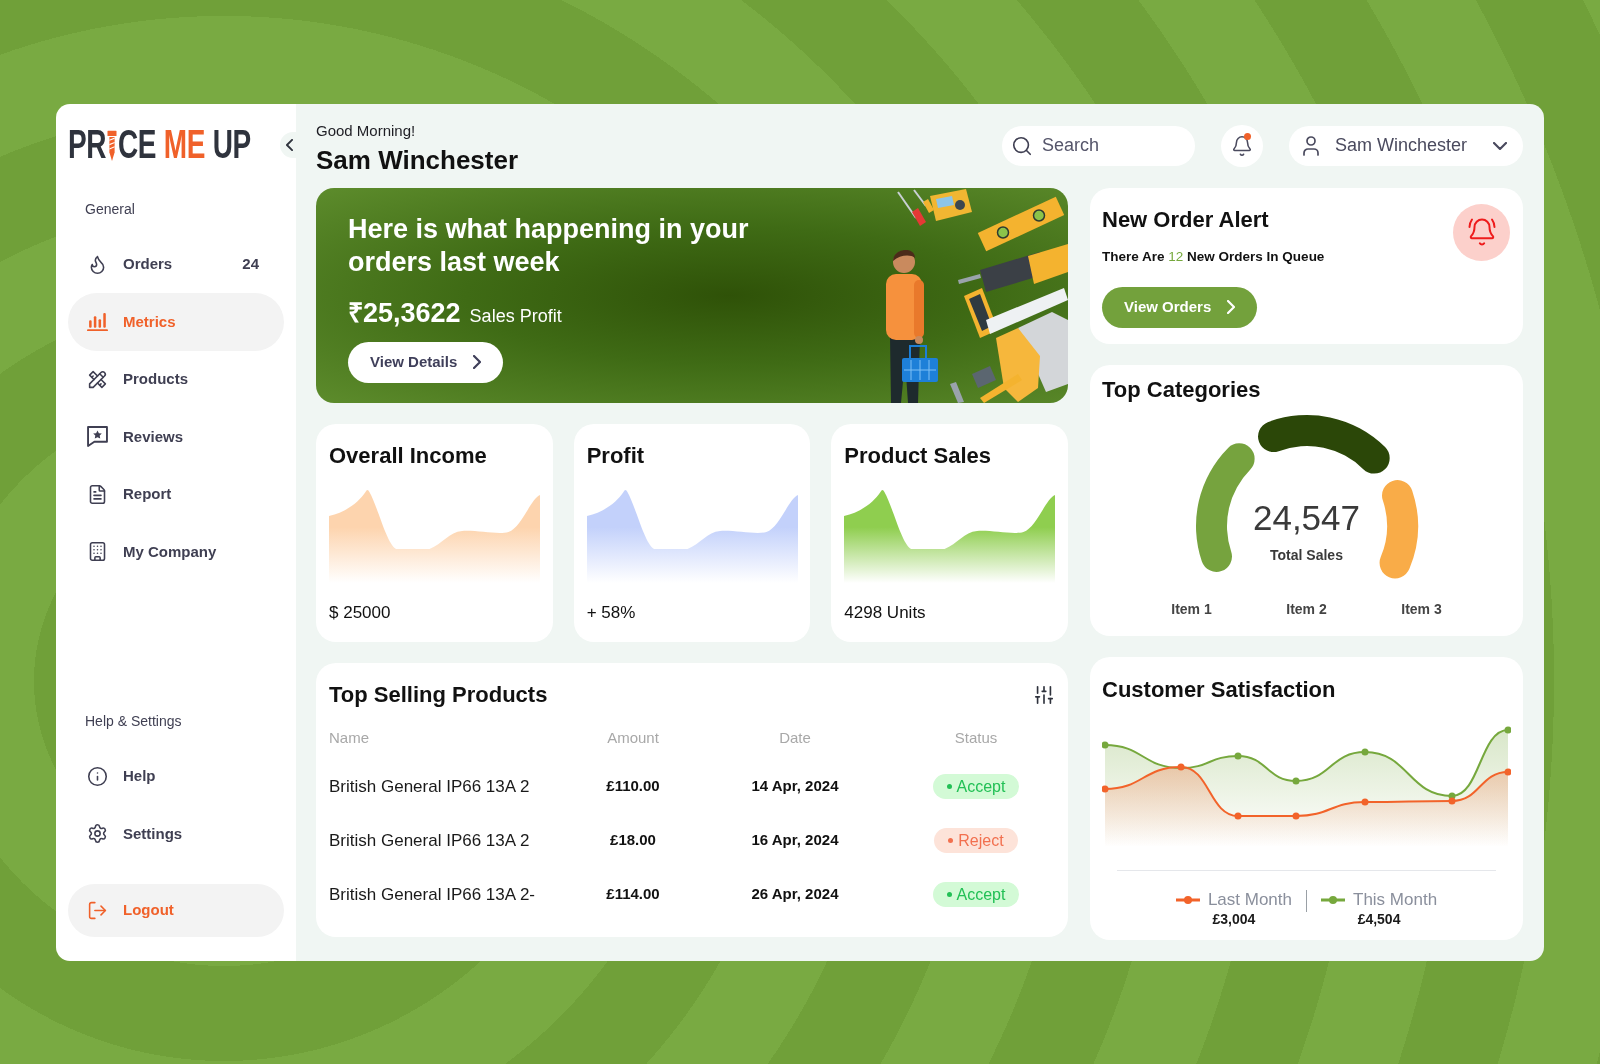 This screenshot has height=1064, width=1600. I want to click on logo-text: PR, so click(87, 144).